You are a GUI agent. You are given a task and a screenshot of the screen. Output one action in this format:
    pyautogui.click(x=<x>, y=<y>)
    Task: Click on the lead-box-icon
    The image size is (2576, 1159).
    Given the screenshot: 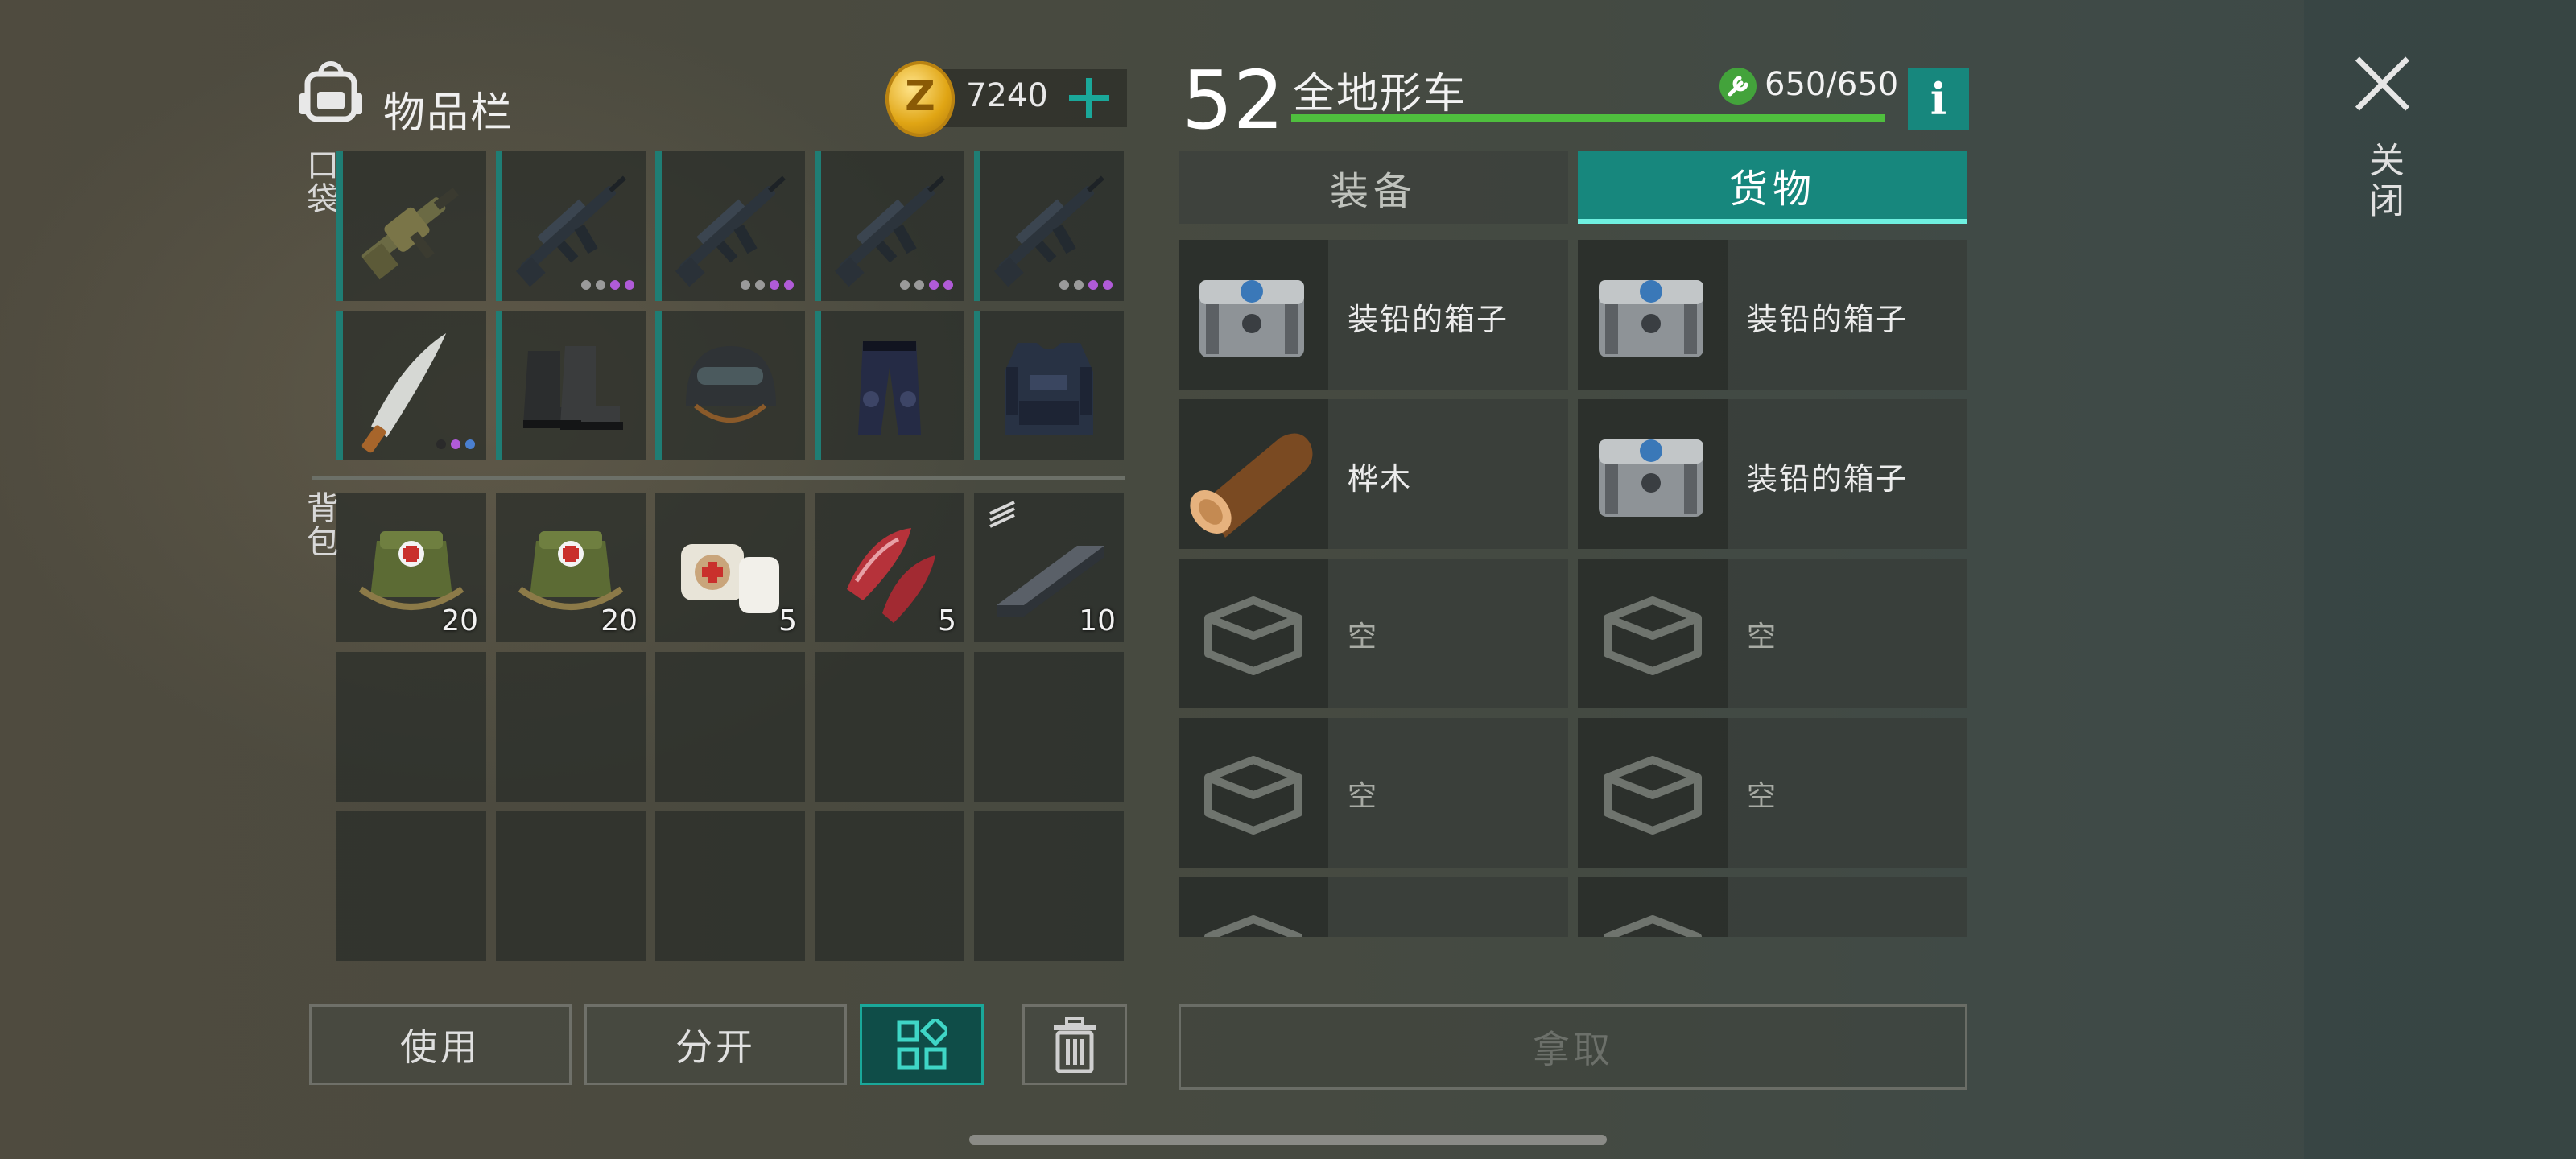 What is the action you would take?
    pyautogui.click(x=1251, y=318)
    